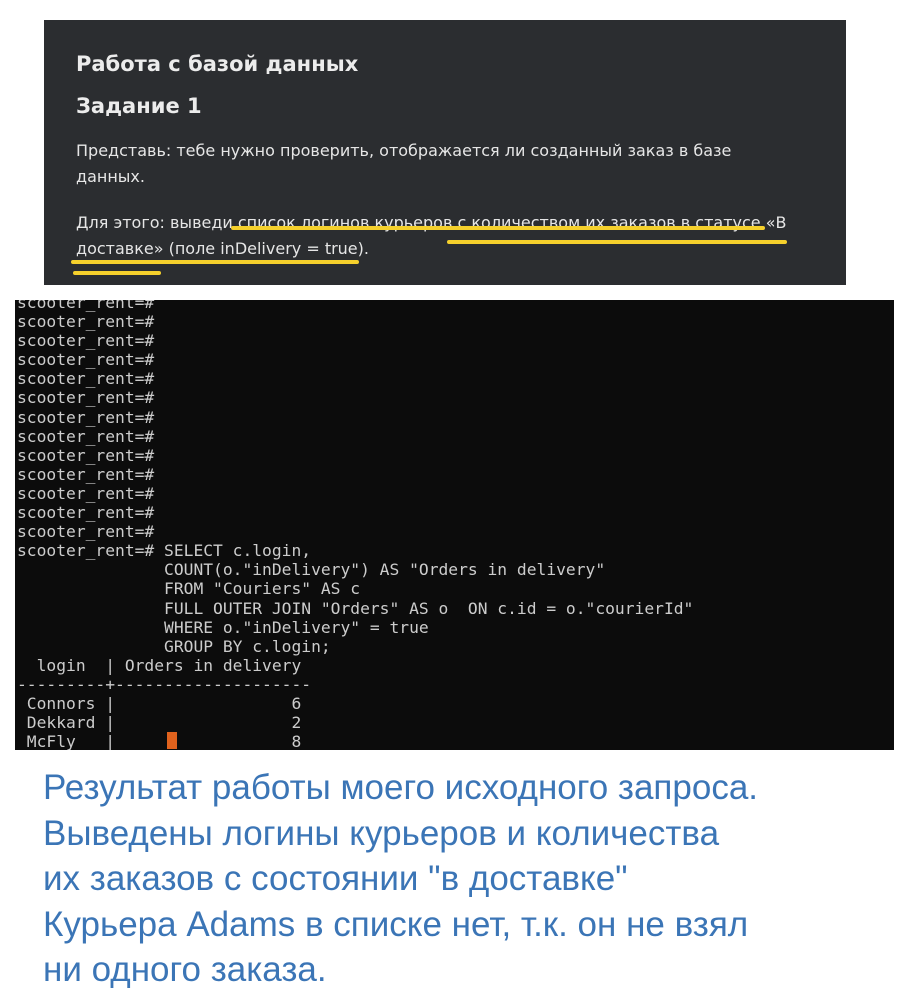  What do you see at coordinates (164, 551) in the screenshot?
I see `terminal-line: scooter_rent=# SELECT c.login,` at bounding box center [164, 551].